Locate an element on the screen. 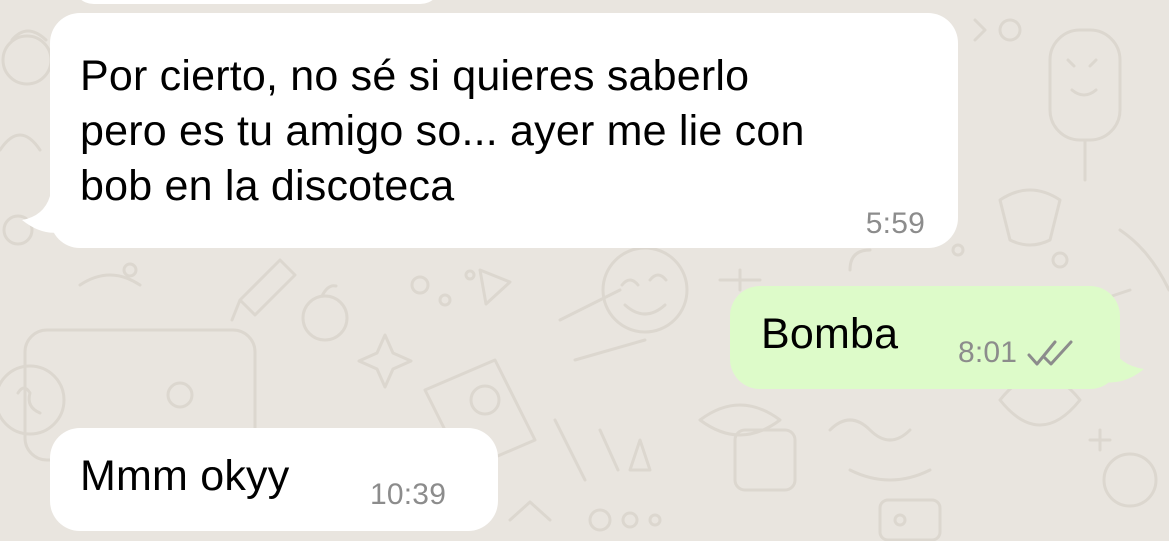  message-bubble-incoming-partial is located at coordinates (257, 2).